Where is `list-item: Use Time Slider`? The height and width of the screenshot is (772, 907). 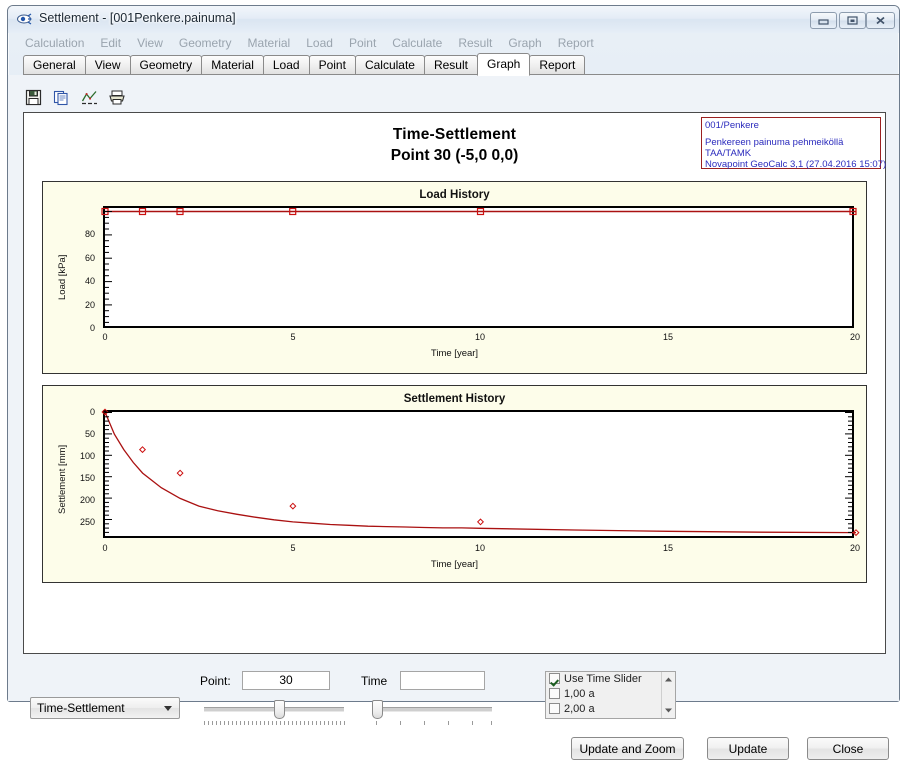 list-item: Use Time Slider is located at coordinates (610, 679).